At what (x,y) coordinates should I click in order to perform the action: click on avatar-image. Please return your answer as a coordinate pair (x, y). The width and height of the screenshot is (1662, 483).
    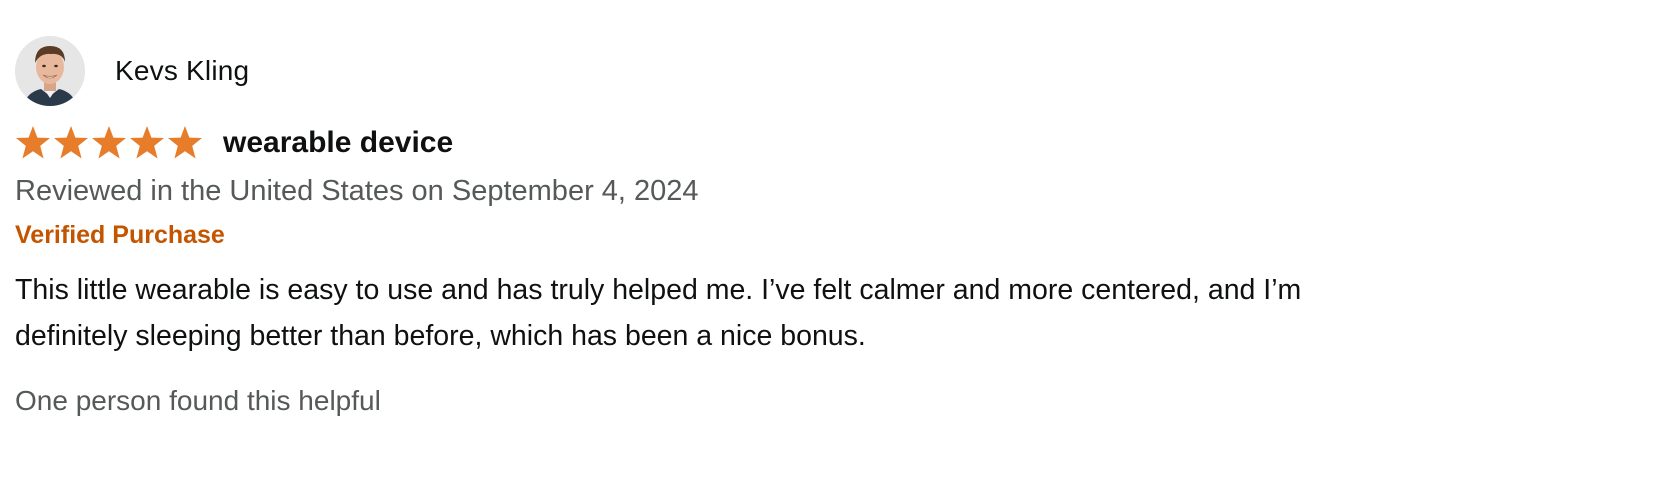
    Looking at the image, I should click on (50, 71).